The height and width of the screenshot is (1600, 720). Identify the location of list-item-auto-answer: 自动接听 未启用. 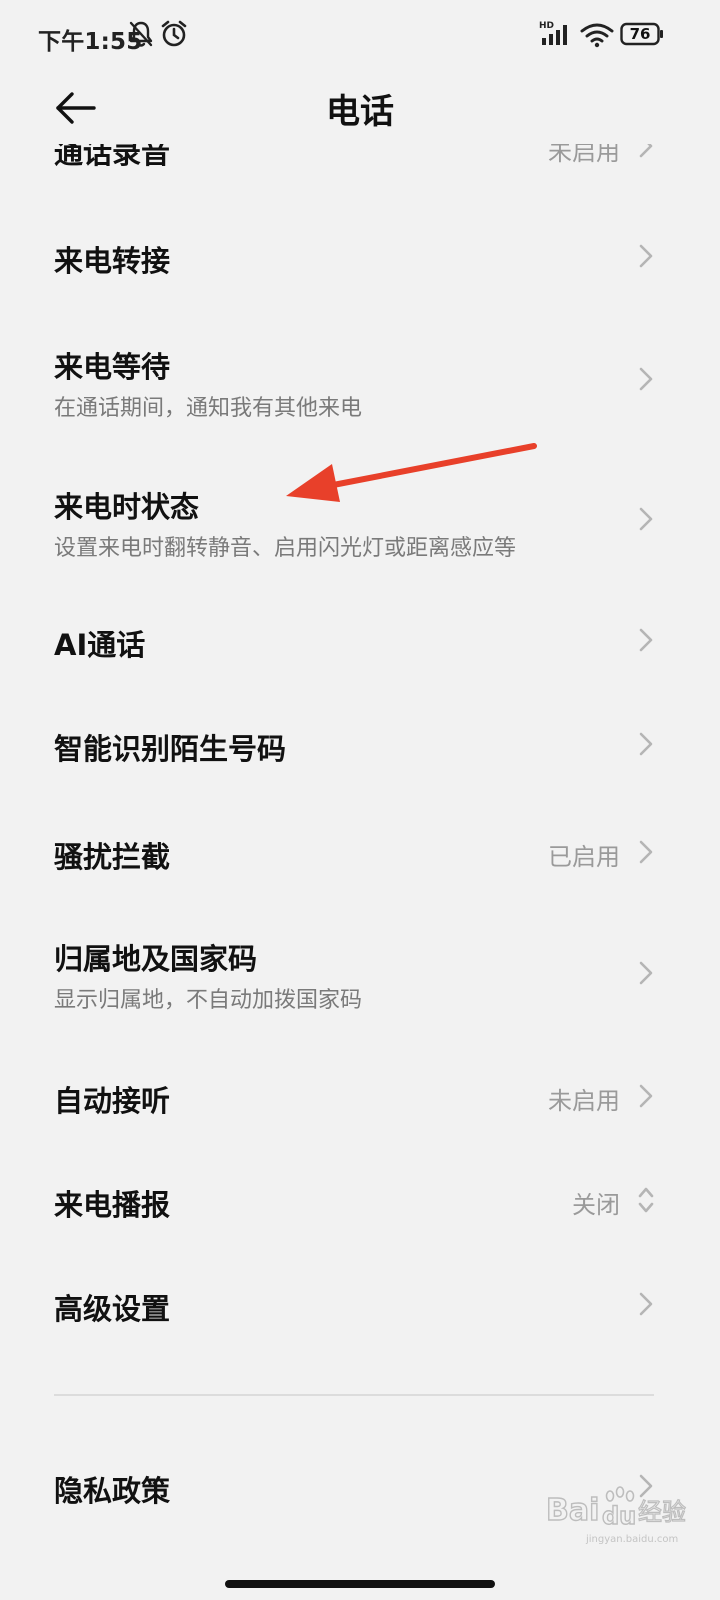
(360, 1096).